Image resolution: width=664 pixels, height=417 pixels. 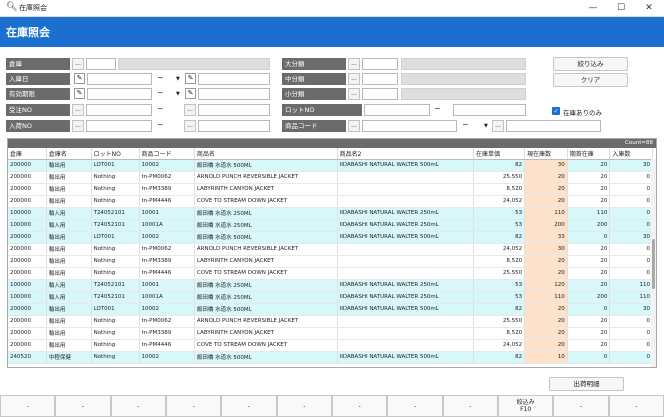 I want to click on warehouse-code-input, so click(x=101, y=64).